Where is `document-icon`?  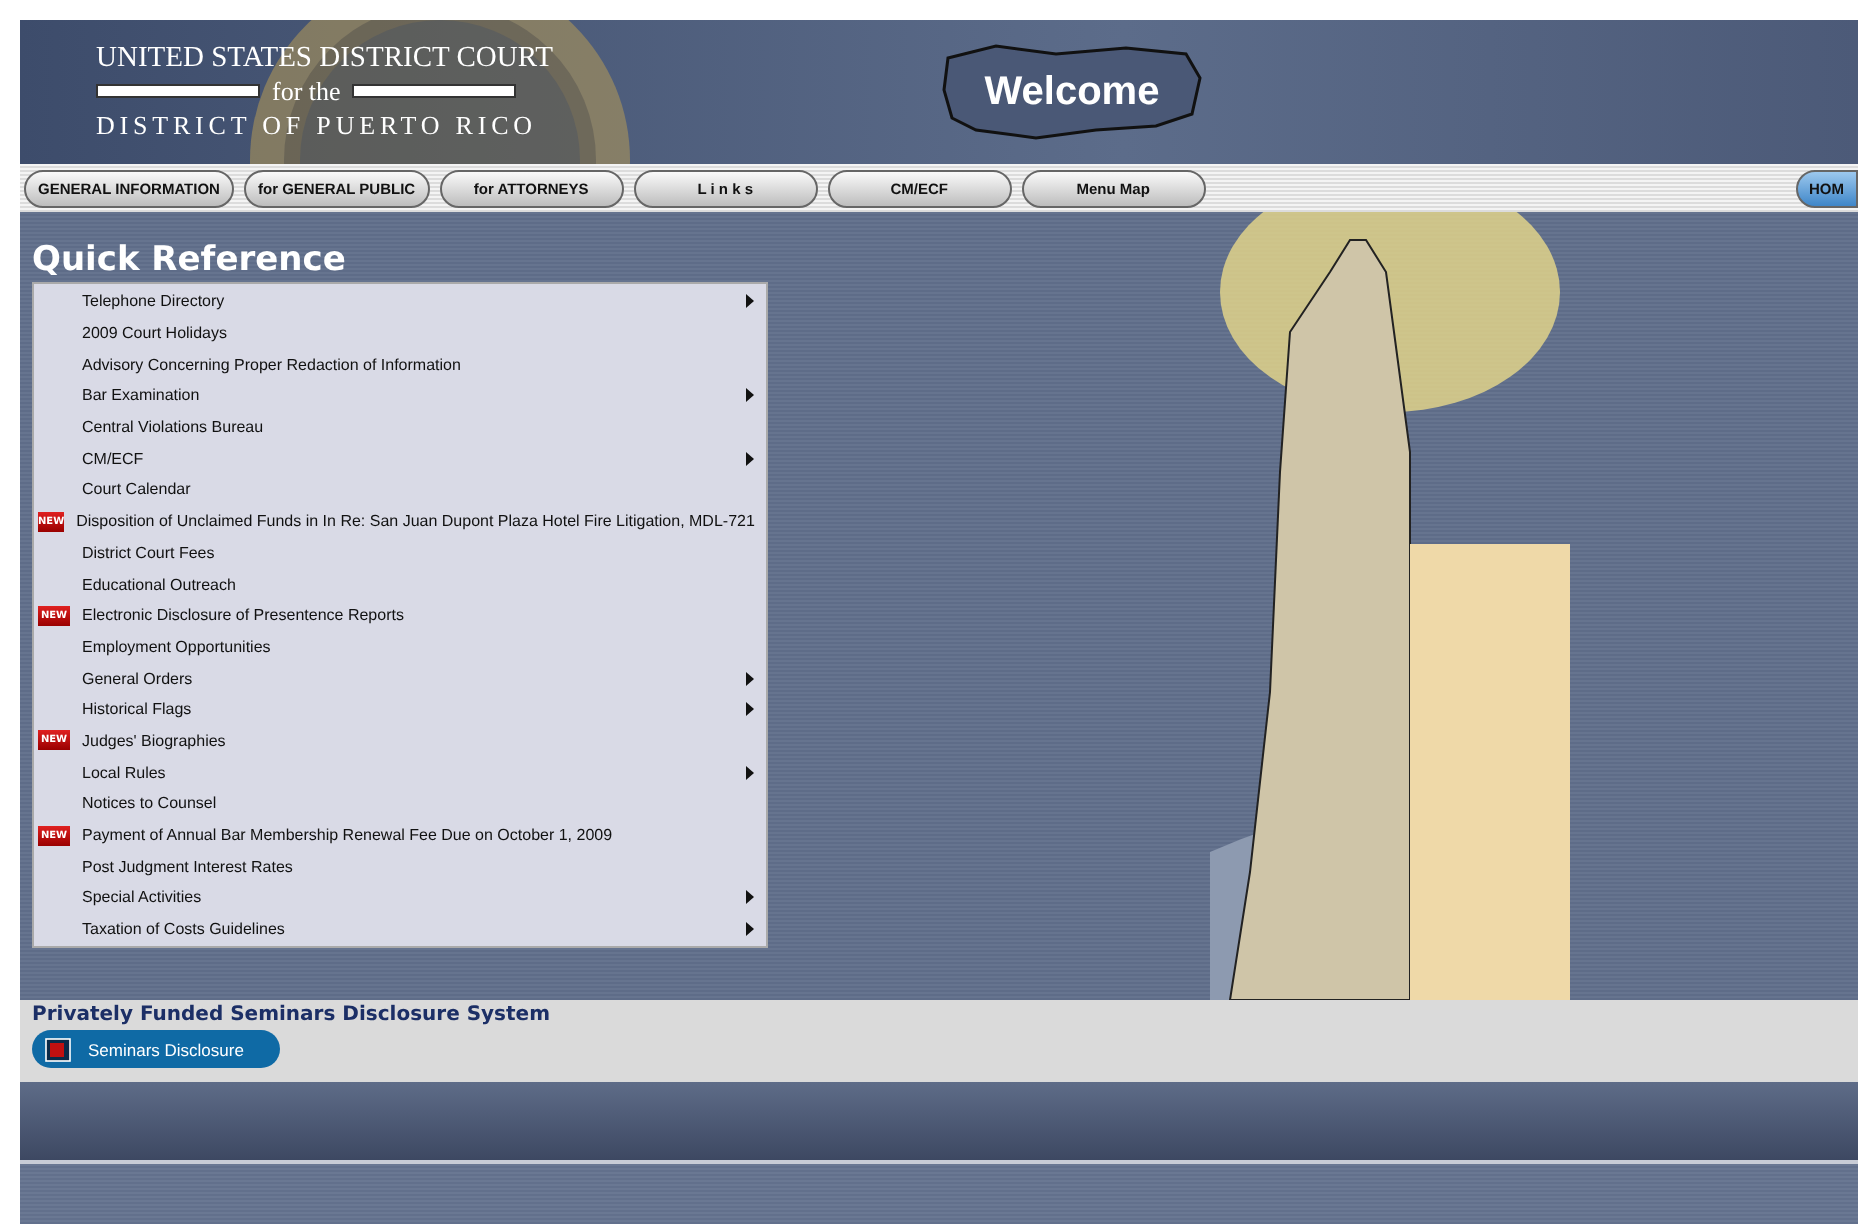 document-icon is located at coordinates (58, 1049).